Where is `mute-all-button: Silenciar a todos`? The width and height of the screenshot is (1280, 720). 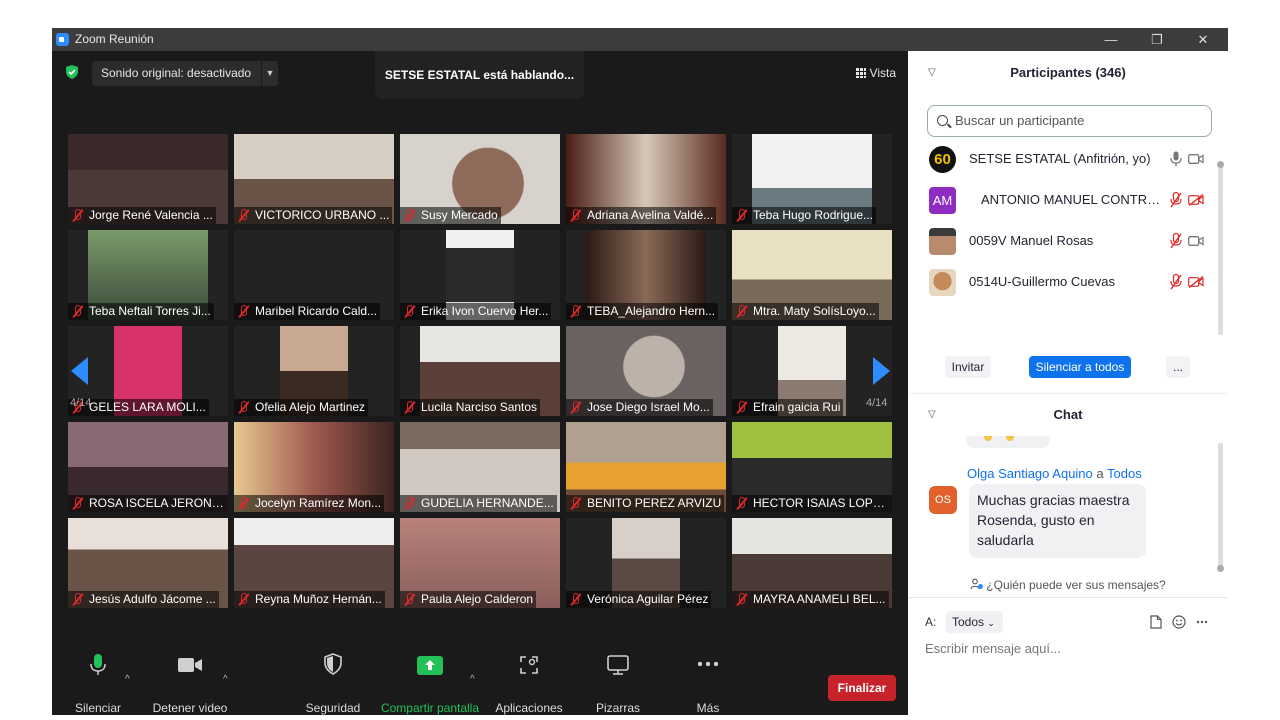 mute-all-button: Silenciar a todos is located at coordinates (1080, 367).